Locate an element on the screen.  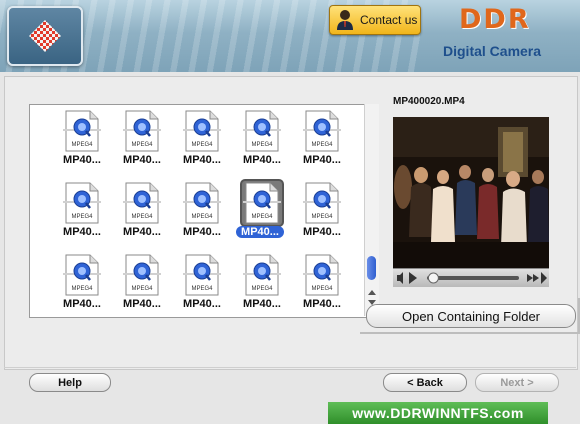
video-frame-image is located at coordinates (471, 192).